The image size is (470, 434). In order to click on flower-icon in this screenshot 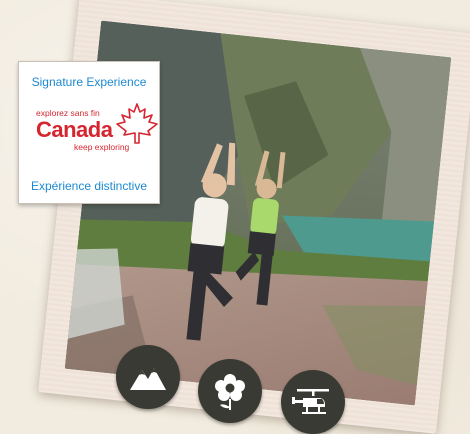, I will do `click(230, 392)`.